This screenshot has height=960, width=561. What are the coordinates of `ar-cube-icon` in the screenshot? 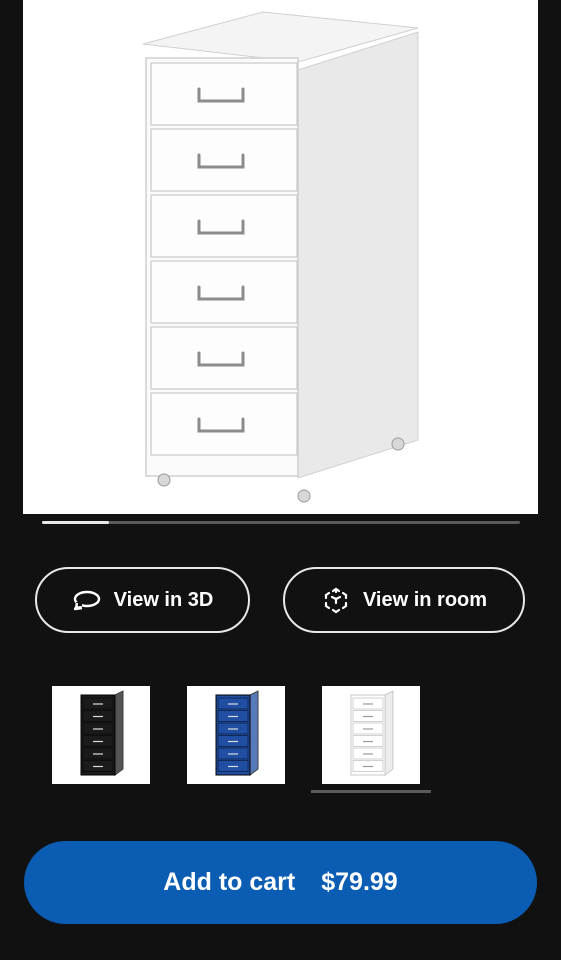 It's located at (336, 600).